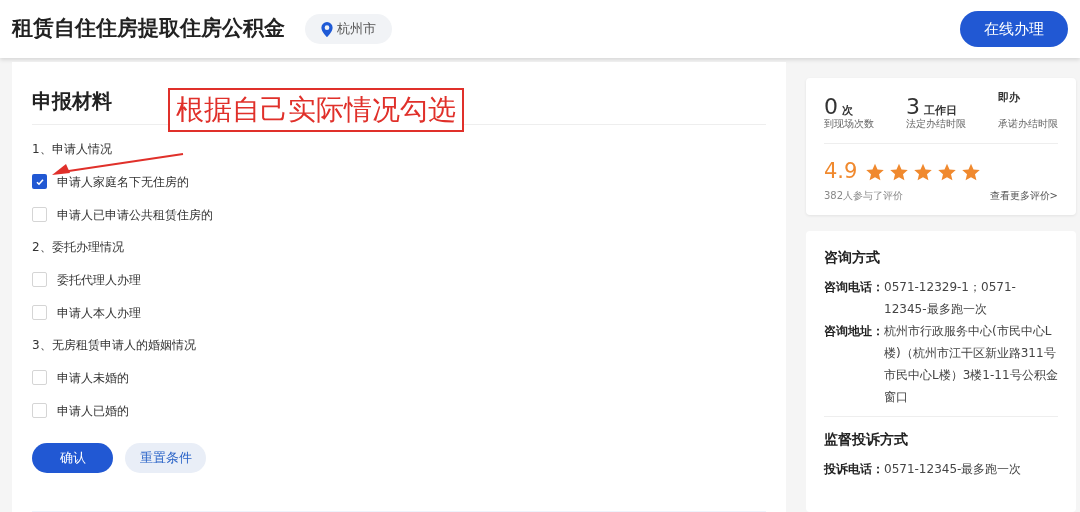 The width and height of the screenshot is (1080, 512). What do you see at coordinates (831, 106) in the screenshot?
I see `stat-value: 0` at bounding box center [831, 106].